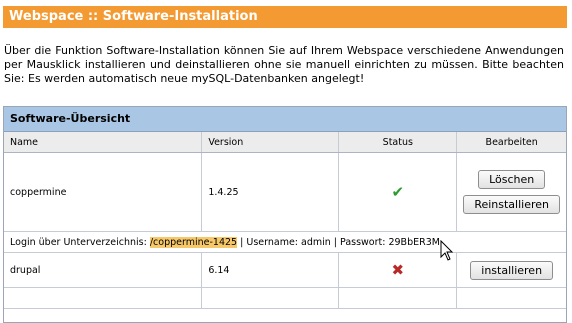 This screenshot has width=572, height=323. I want to click on software-name: drupal, so click(103, 270).